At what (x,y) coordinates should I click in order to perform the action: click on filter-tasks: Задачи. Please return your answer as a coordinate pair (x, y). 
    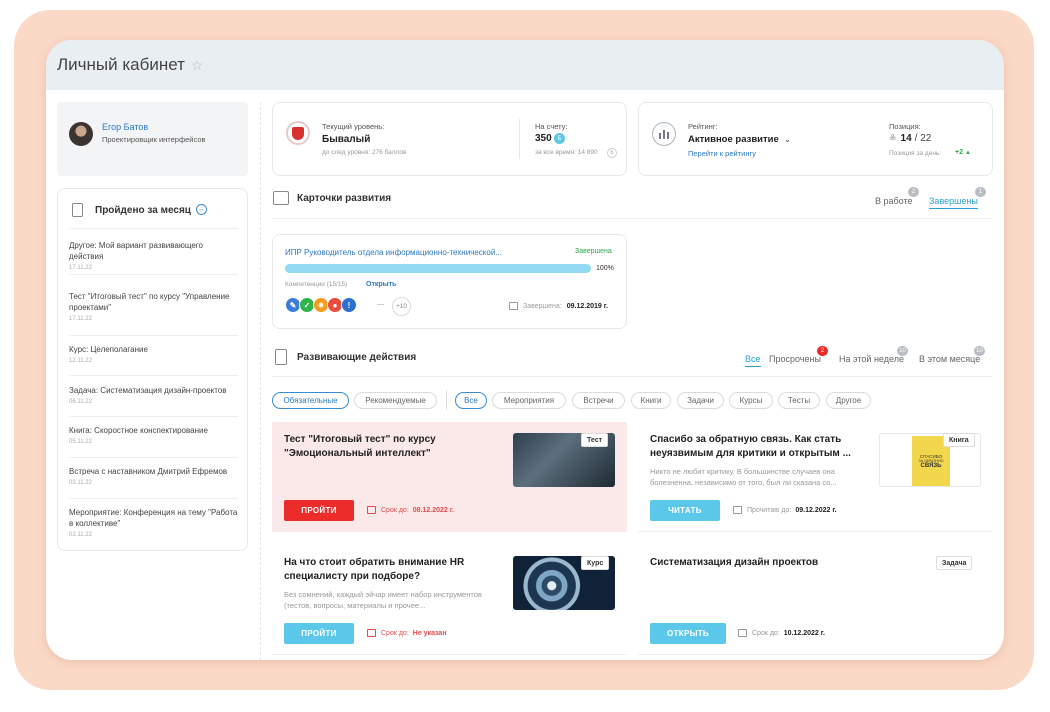
    Looking at the image, I should click on (700, 400).